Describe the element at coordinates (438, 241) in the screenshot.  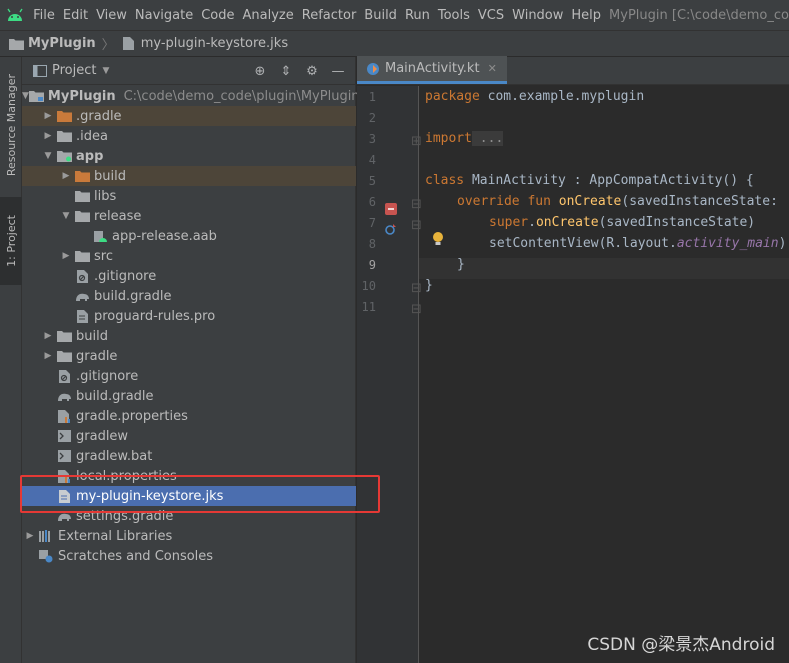
I see `lightbulb-icon` at that location.